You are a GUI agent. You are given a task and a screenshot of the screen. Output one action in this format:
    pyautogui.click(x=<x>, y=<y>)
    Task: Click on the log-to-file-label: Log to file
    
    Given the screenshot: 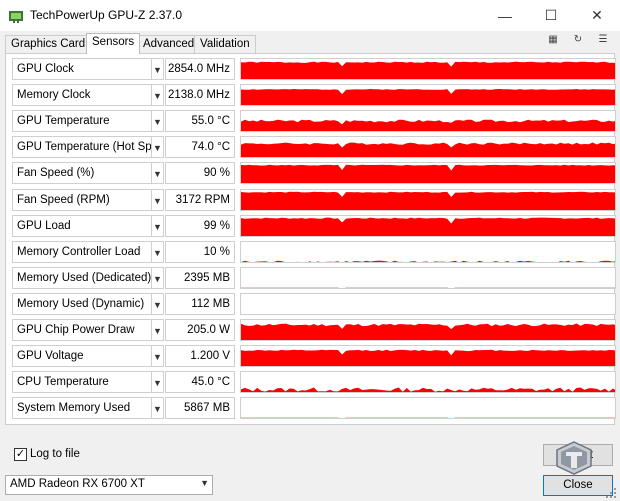 What is the action you would take?
    pyautogui.click(x=55, y=454)
    